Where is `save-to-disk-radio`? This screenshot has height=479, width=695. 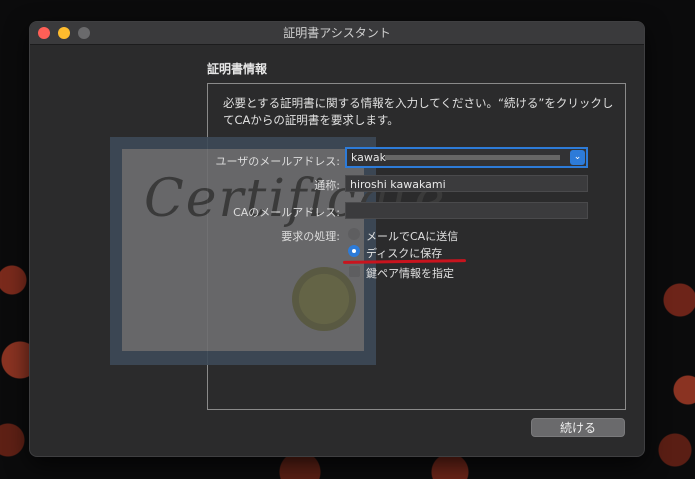 save-to-disk-radio is located at coordinates (354, 251).